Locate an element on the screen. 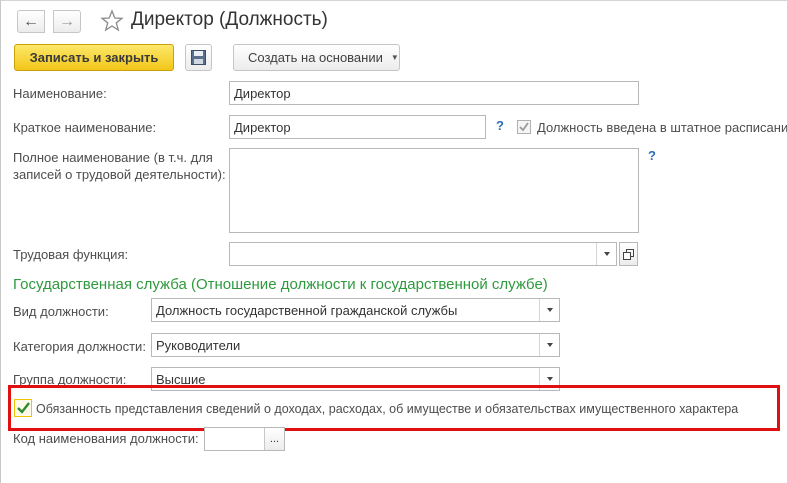  window-title: Директор (Должность) is located at coordinates (229, 19).